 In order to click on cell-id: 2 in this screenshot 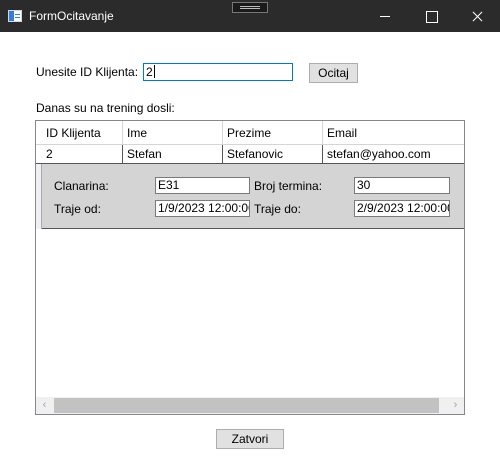, I will do `click(82, 154)`.